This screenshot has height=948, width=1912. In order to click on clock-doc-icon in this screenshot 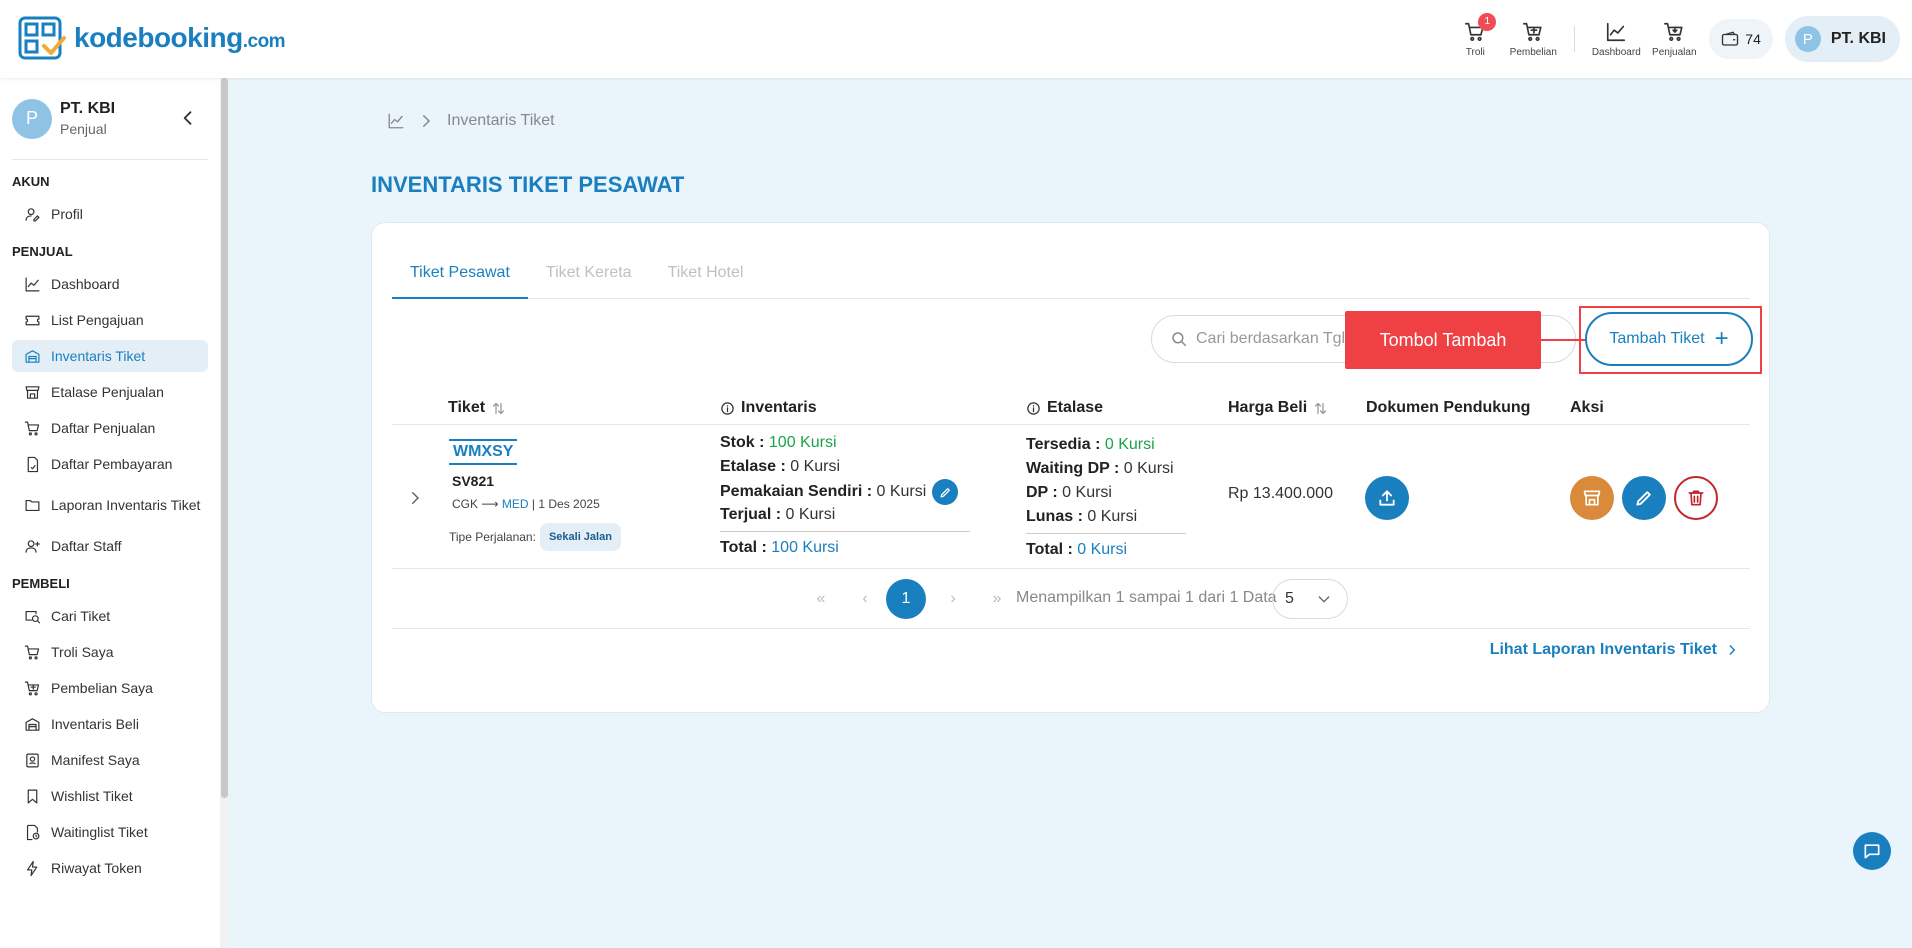, I will do `click(33, 832)`.